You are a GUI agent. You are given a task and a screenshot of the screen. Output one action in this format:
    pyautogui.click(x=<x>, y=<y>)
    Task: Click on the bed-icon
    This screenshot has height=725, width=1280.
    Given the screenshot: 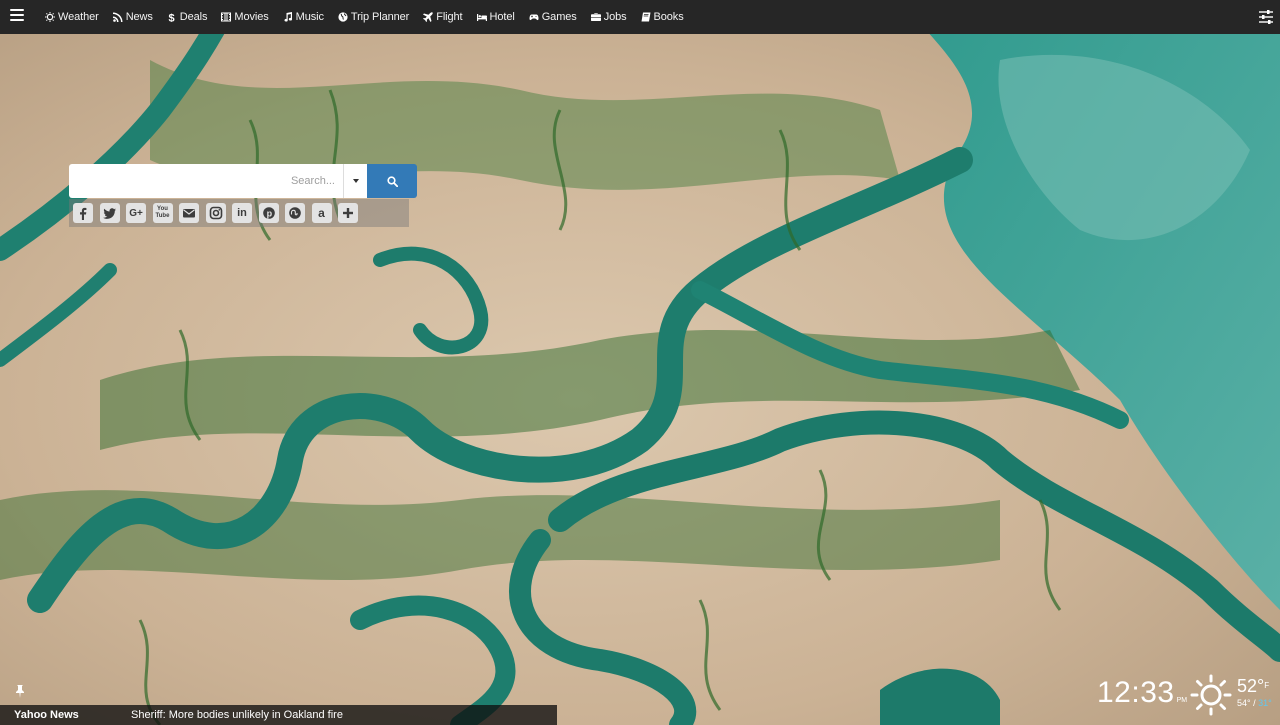 What is the action you would take?
    pyautogui.click(x=481, y=17)
    